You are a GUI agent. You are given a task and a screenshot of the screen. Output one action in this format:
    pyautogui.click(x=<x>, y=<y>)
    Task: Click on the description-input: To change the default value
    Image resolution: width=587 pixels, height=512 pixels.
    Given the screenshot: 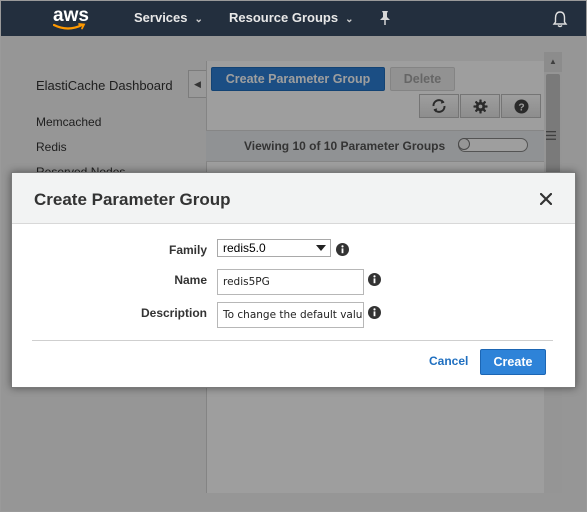 What is the action you would take?
    pyautogui.click(x=290, y=315)
    